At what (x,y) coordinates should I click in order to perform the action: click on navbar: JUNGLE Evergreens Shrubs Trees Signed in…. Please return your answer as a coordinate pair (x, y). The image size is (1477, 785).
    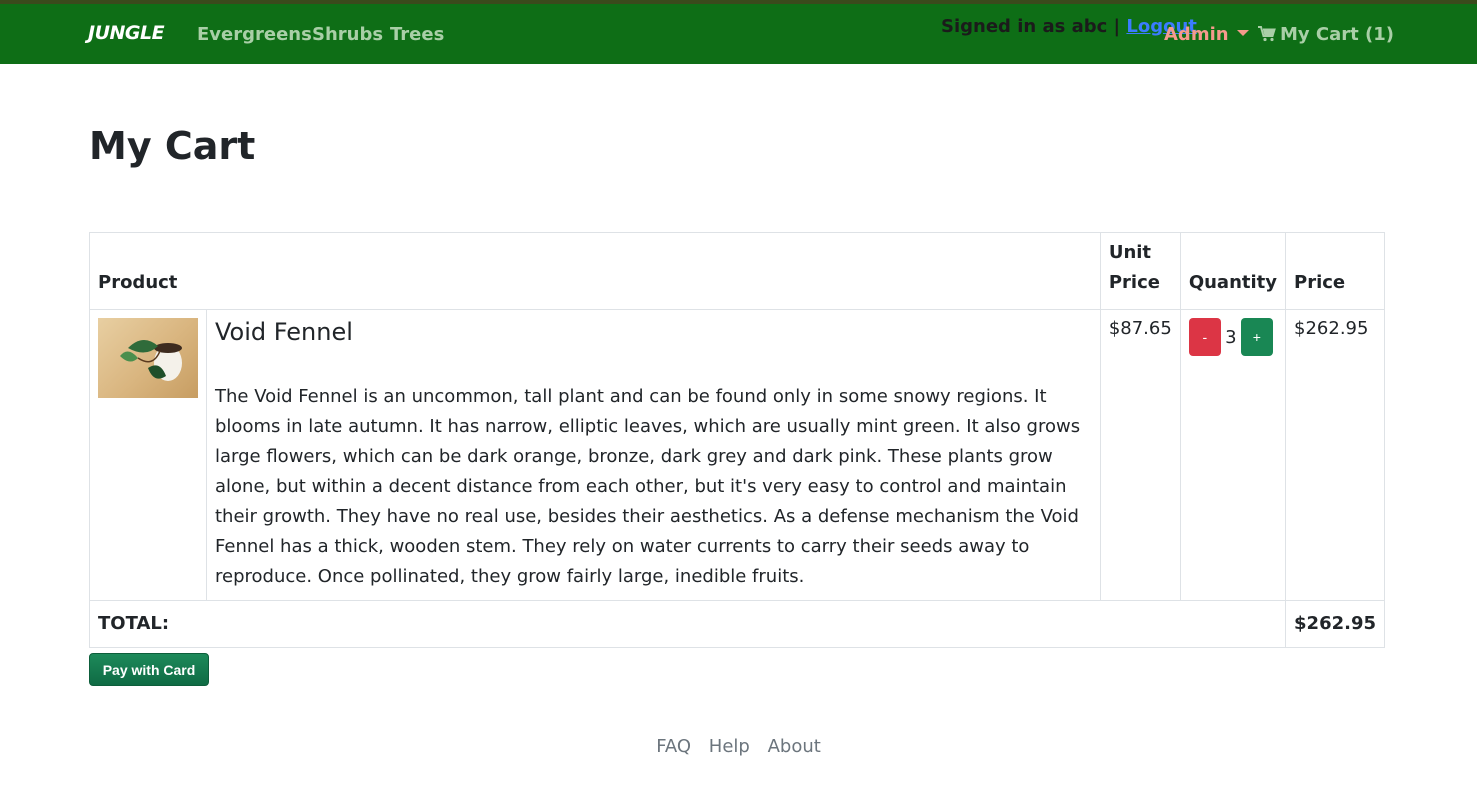
    Looking at the image, I should click on (738, 32).